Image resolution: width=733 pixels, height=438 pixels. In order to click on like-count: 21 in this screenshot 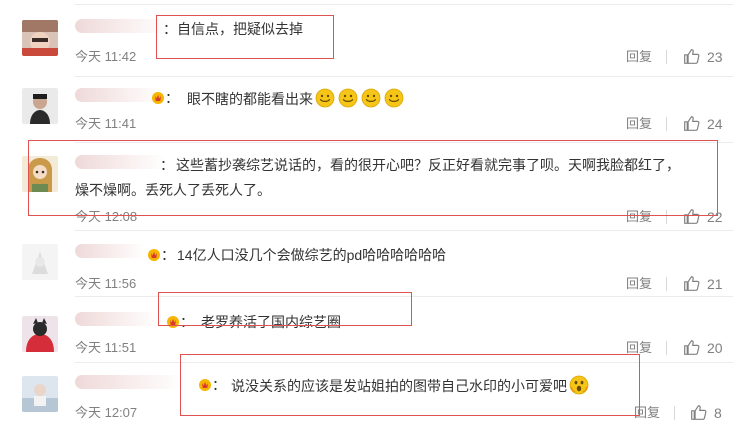, I will do `click(715, 284)`.